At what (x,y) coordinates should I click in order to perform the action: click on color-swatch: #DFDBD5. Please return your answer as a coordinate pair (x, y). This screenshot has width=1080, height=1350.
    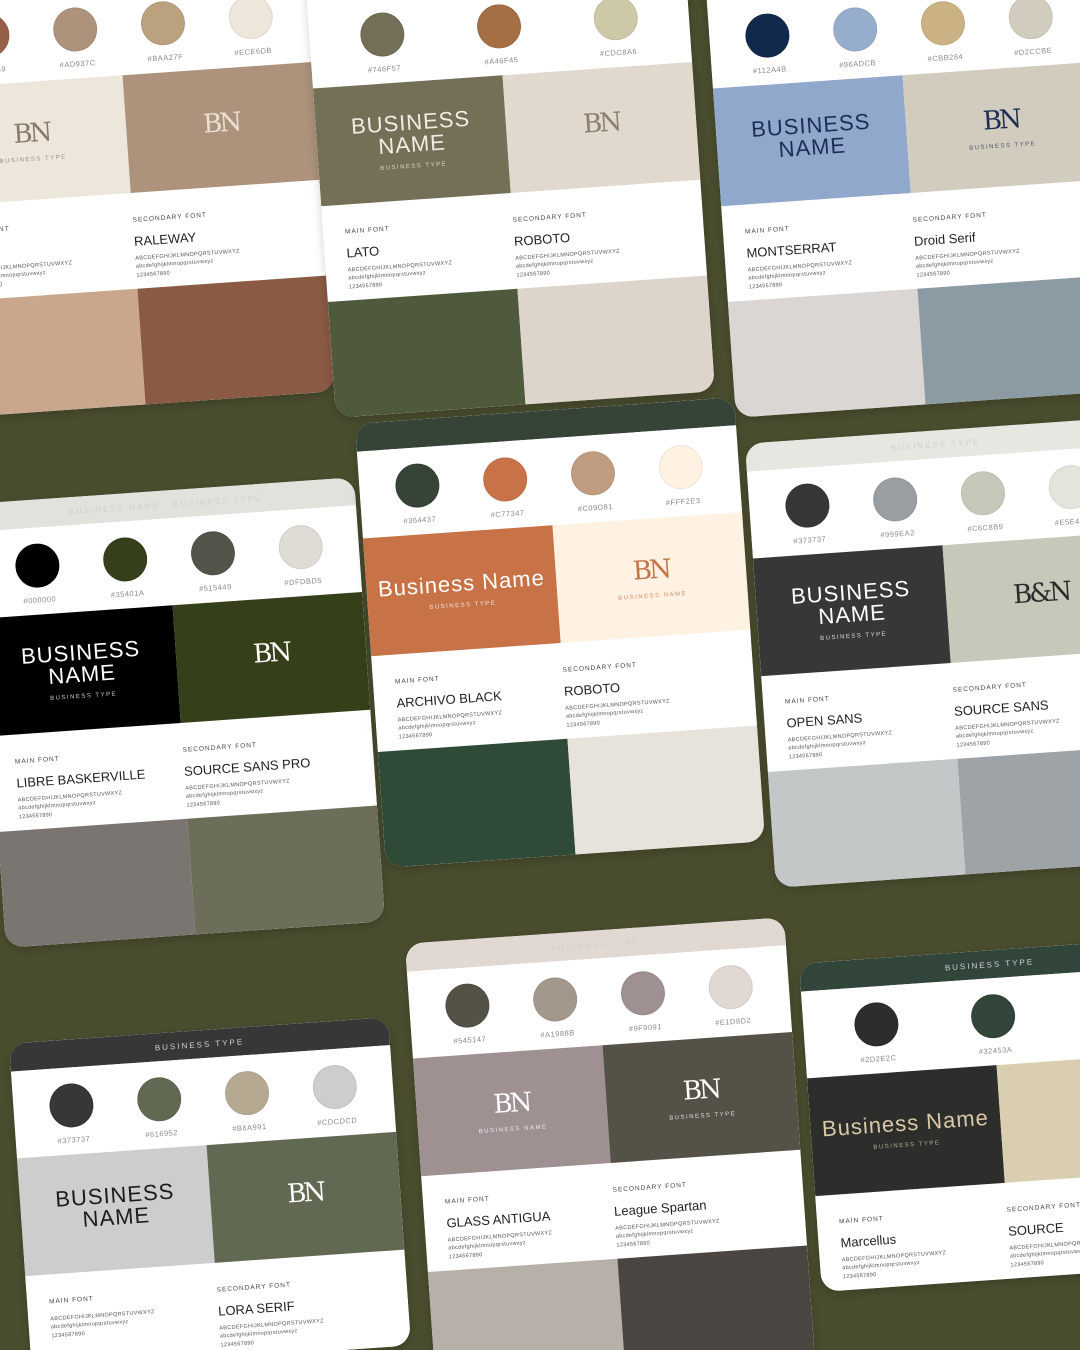
    Looking at the image, I should click on (301, 555).